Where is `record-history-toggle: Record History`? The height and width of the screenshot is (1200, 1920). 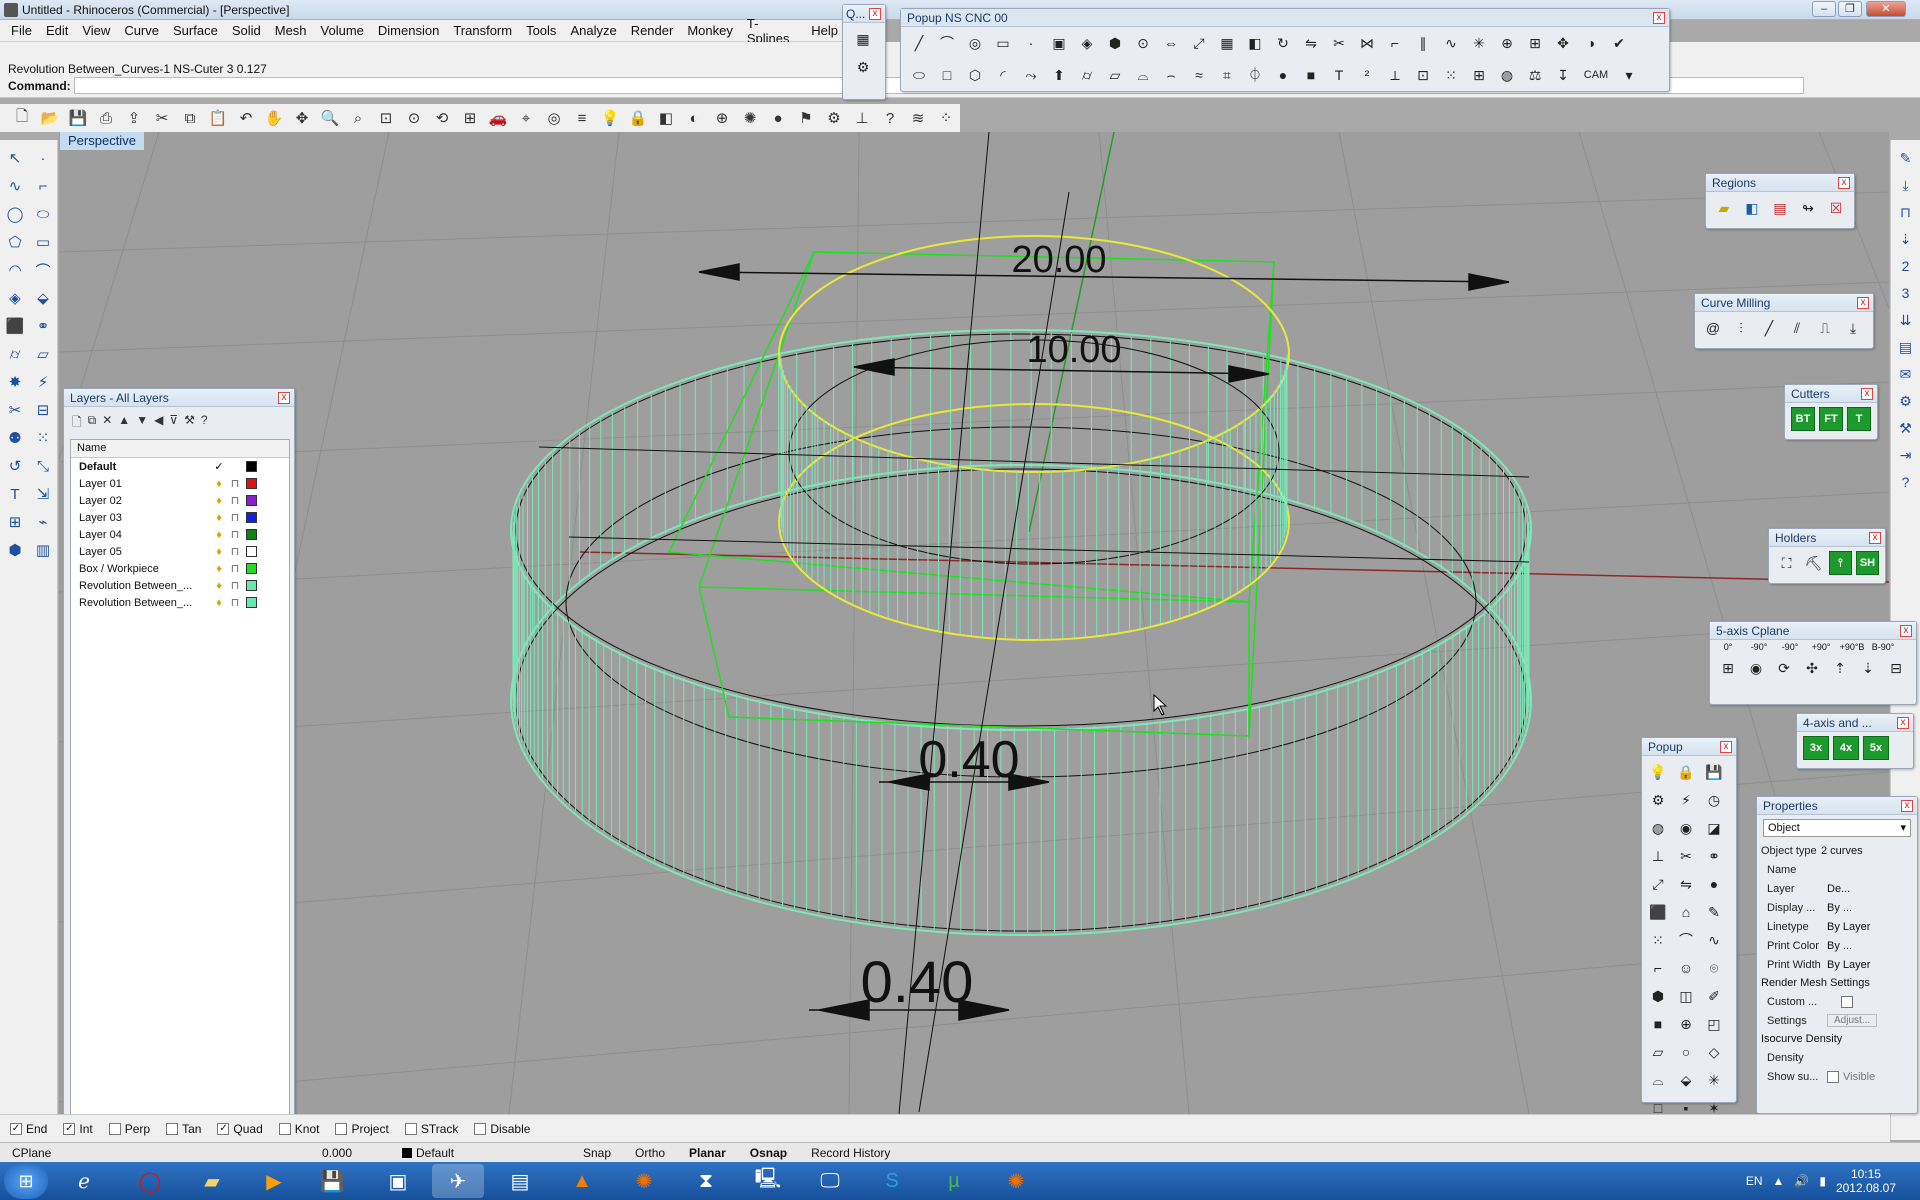 record-history-toggle: Record History is located at coordinates (850, 1153).